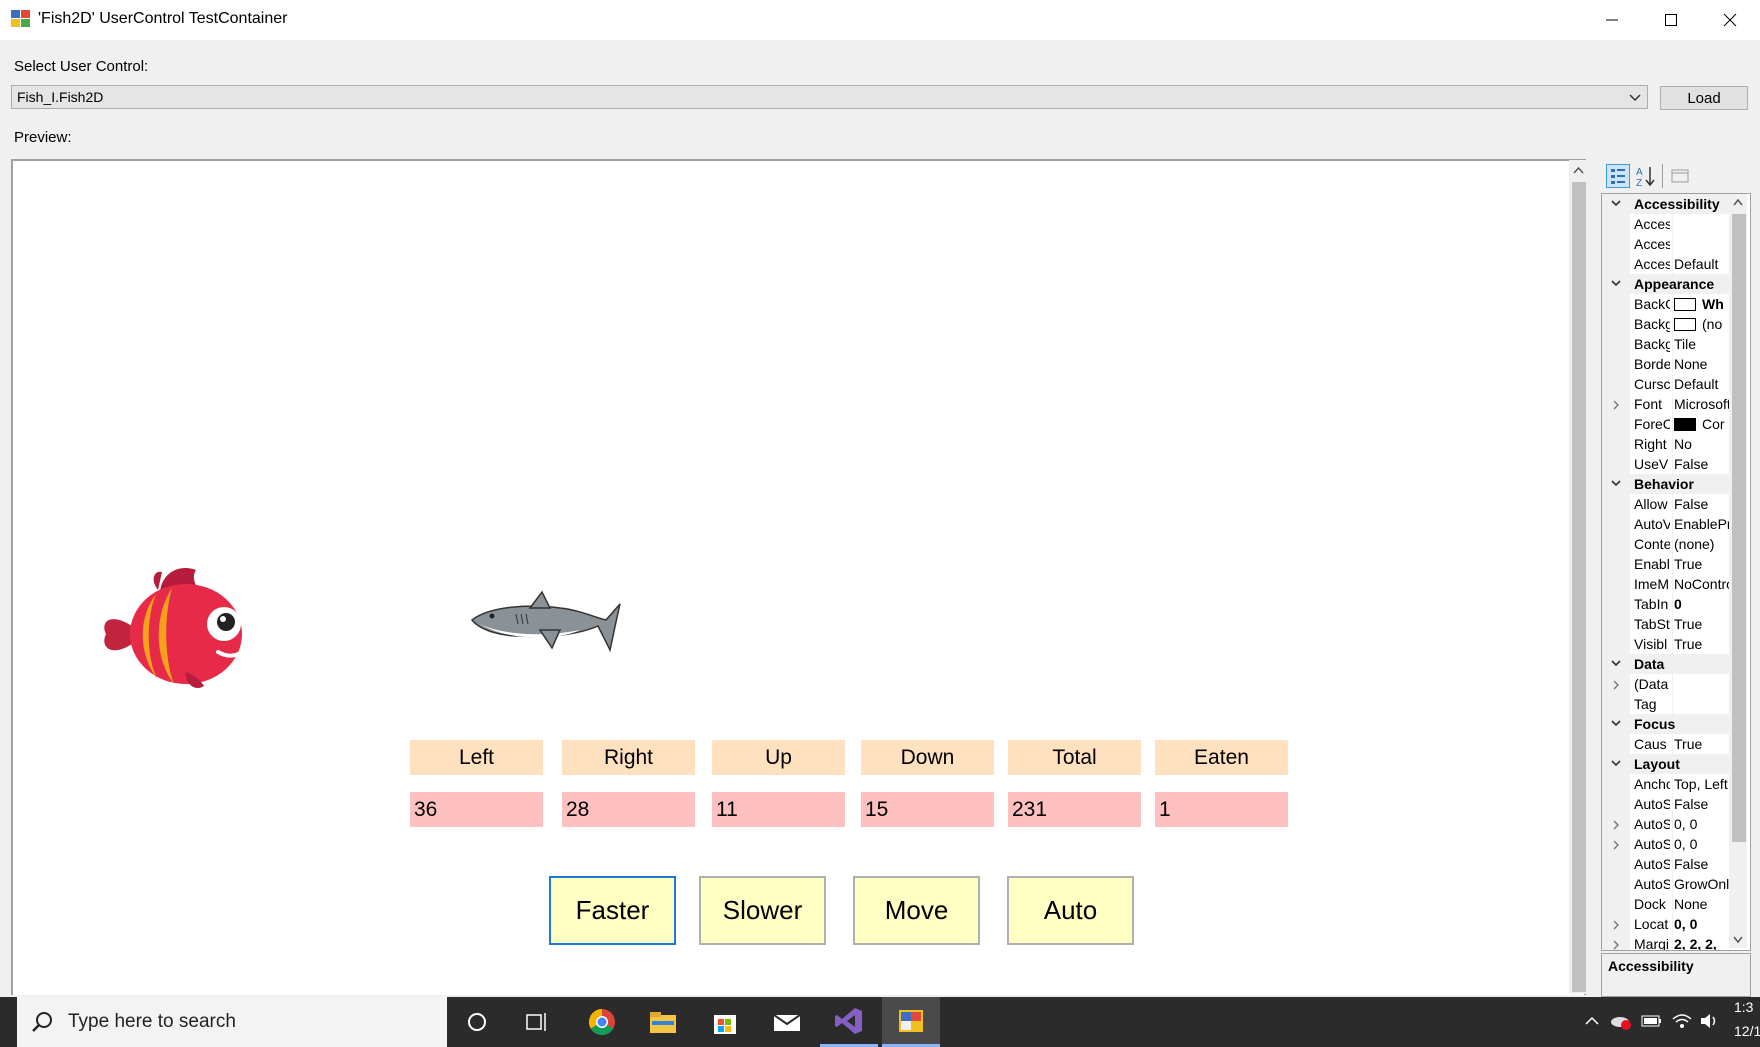  I want to click on property-row: Visibl True, so click(1667, 644).